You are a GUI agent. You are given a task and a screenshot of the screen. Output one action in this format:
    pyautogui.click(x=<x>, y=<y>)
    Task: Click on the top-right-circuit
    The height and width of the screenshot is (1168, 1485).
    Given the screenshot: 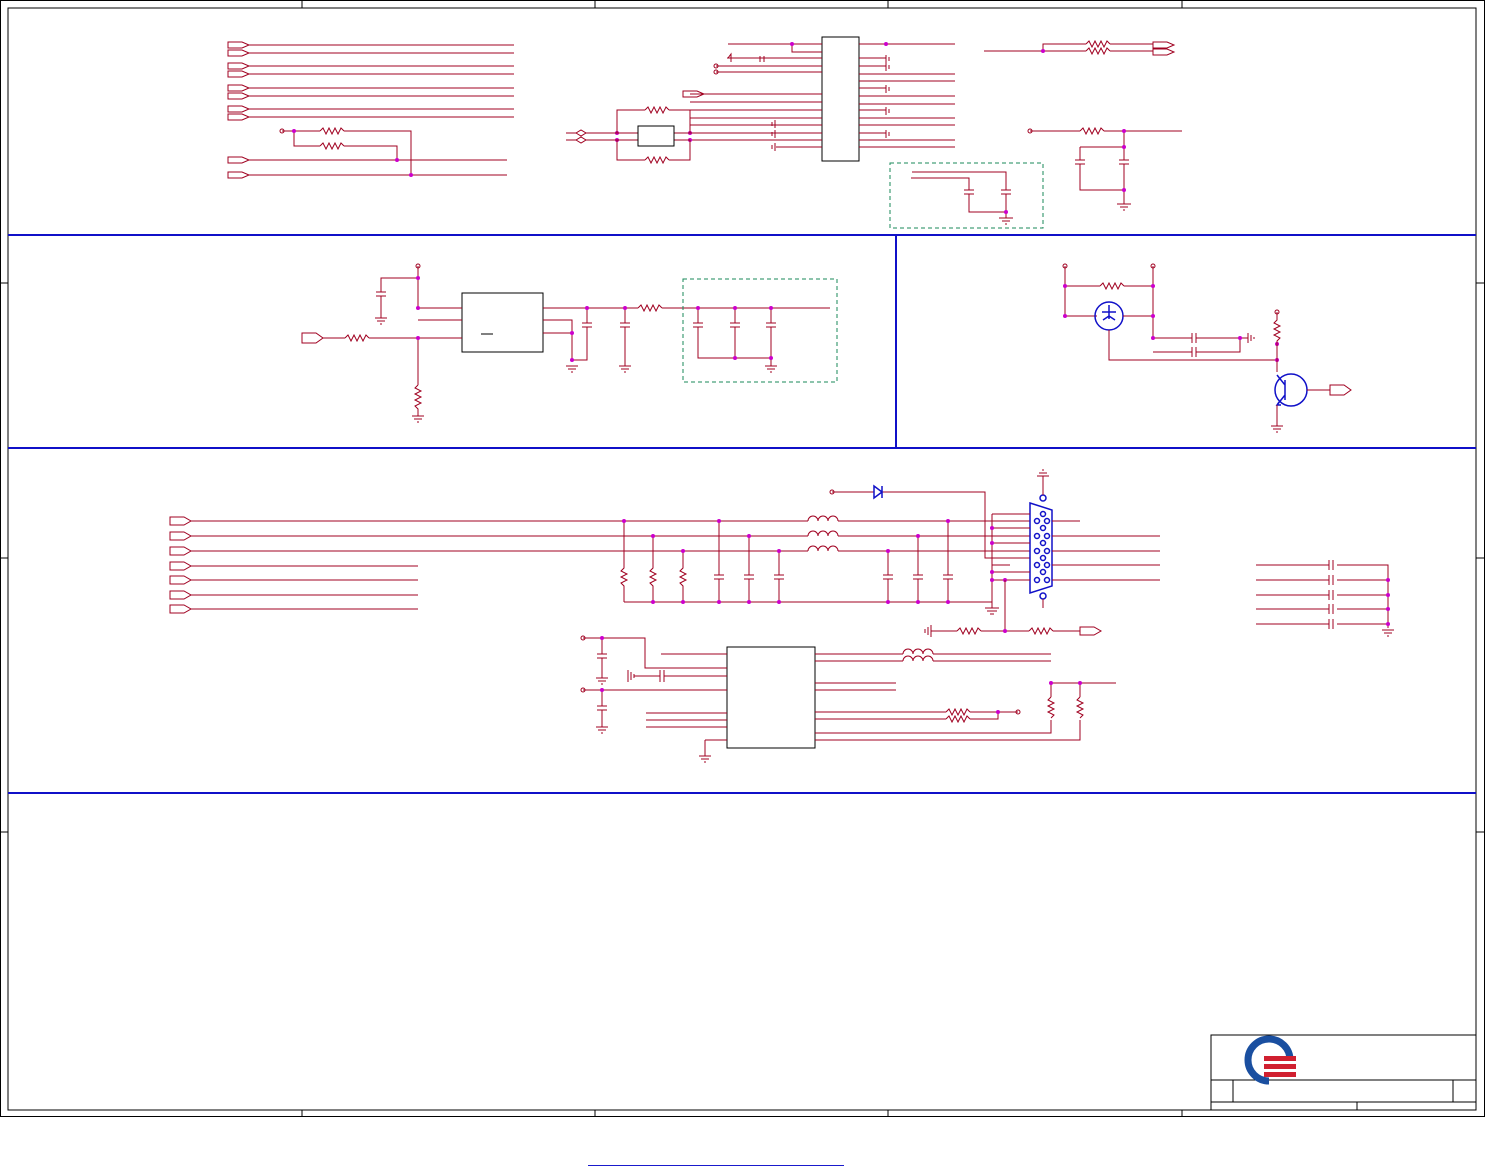 What is the action you would take?
    pyautogui.click(x=1083, y=125)
    